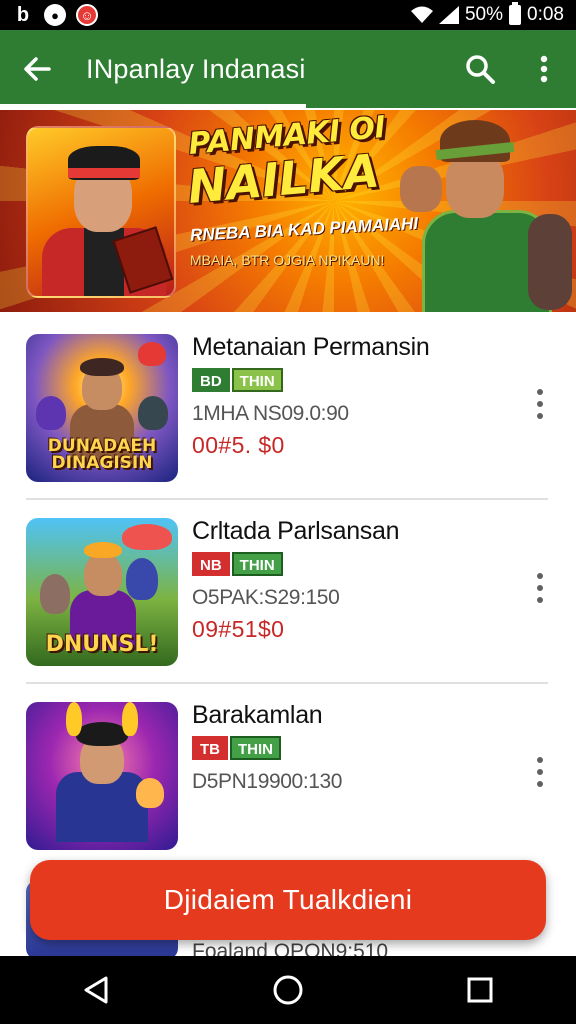 This screenshot has width=576, height=1024. I want to click on game-thumbnail: DNUNSL!, so click(102, 592).